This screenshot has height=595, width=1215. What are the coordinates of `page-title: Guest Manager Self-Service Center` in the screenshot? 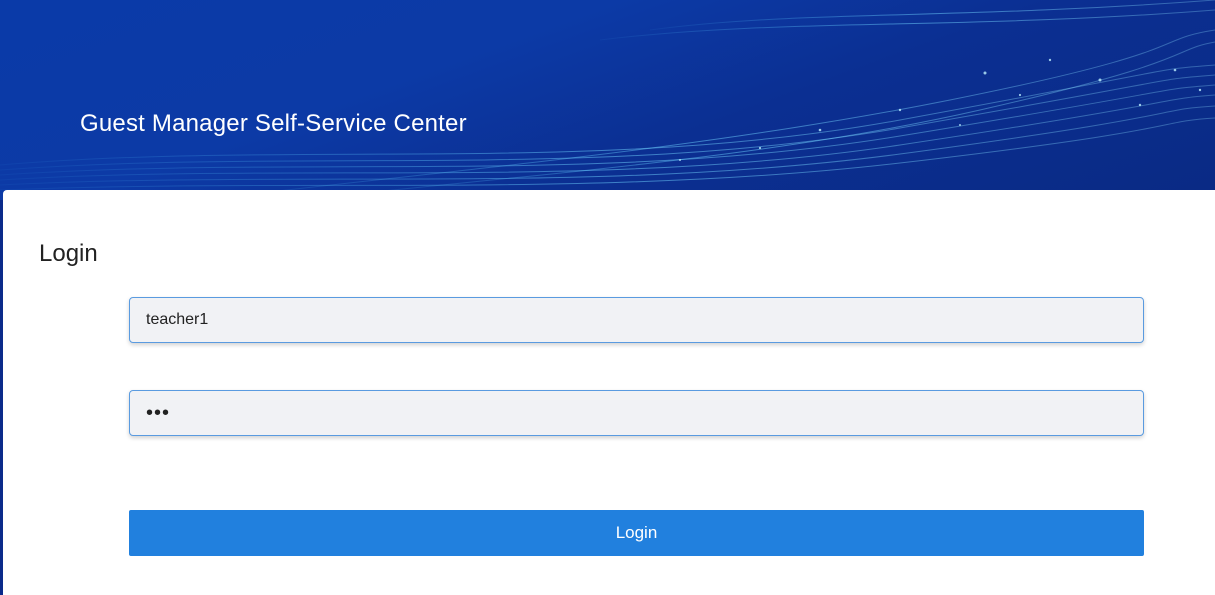 It's located at (273, 123).